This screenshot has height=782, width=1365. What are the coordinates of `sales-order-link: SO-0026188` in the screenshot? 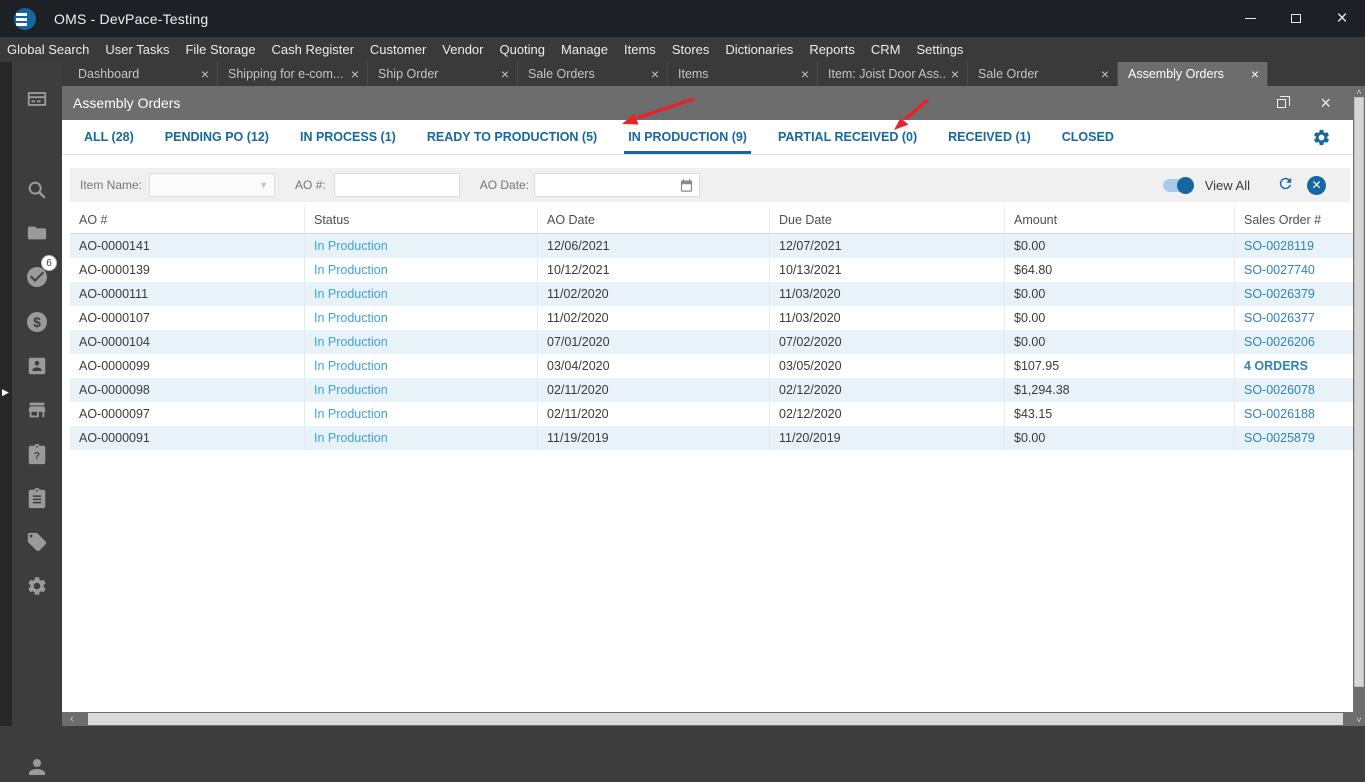 It's located at (1294, 414).